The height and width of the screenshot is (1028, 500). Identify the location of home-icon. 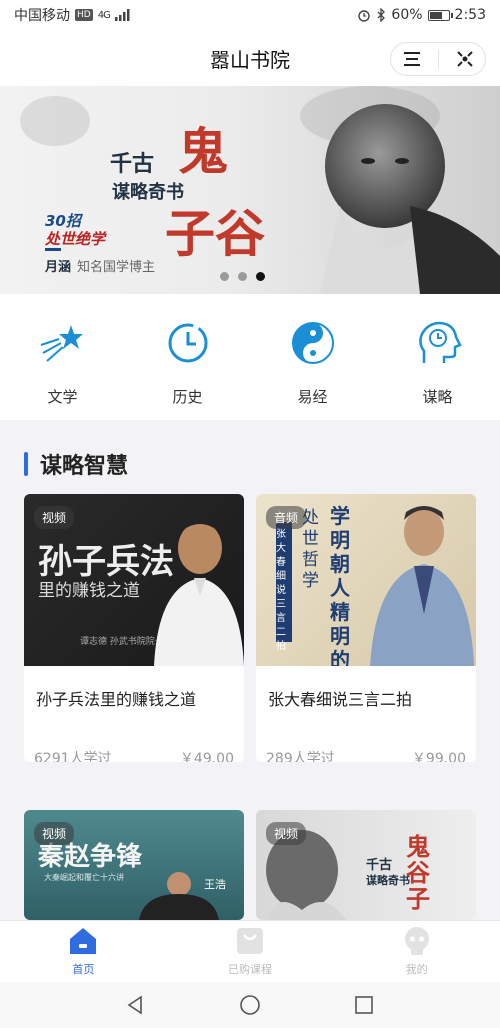
(83, 941).